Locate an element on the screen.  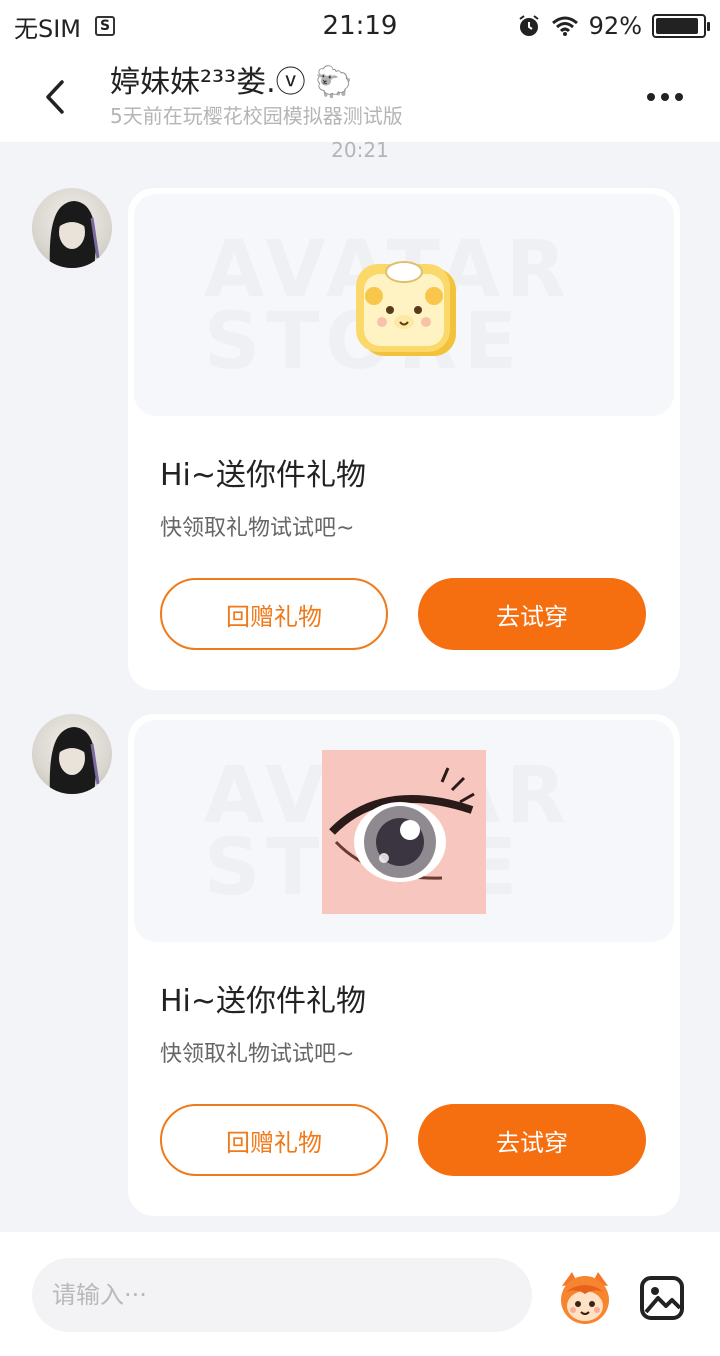
back-button is located at coordinates (55, 97).